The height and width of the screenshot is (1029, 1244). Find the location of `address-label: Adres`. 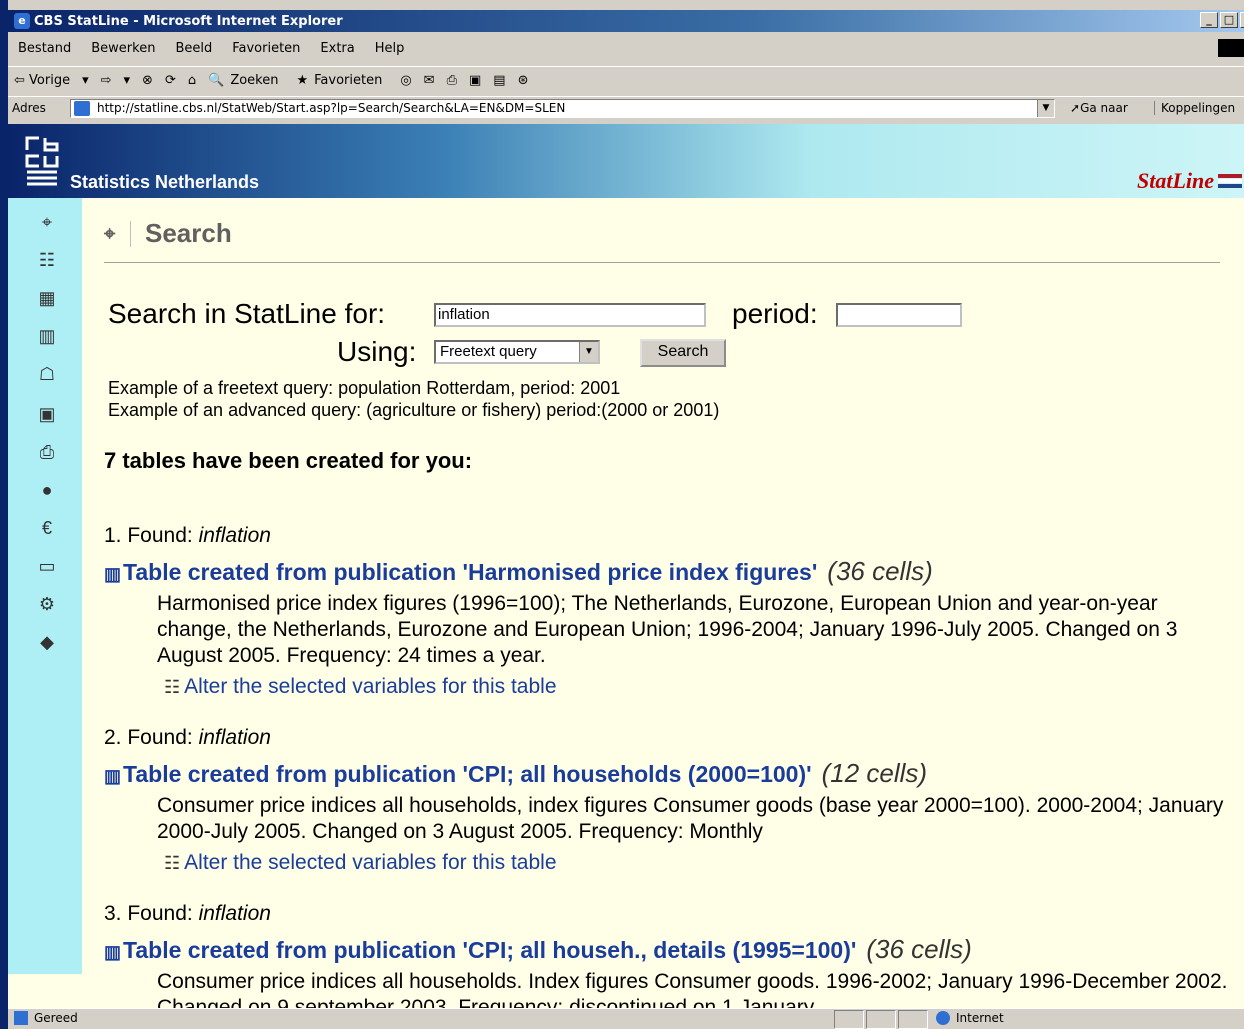

address-label: Adres is located at coordinates (29, 108).